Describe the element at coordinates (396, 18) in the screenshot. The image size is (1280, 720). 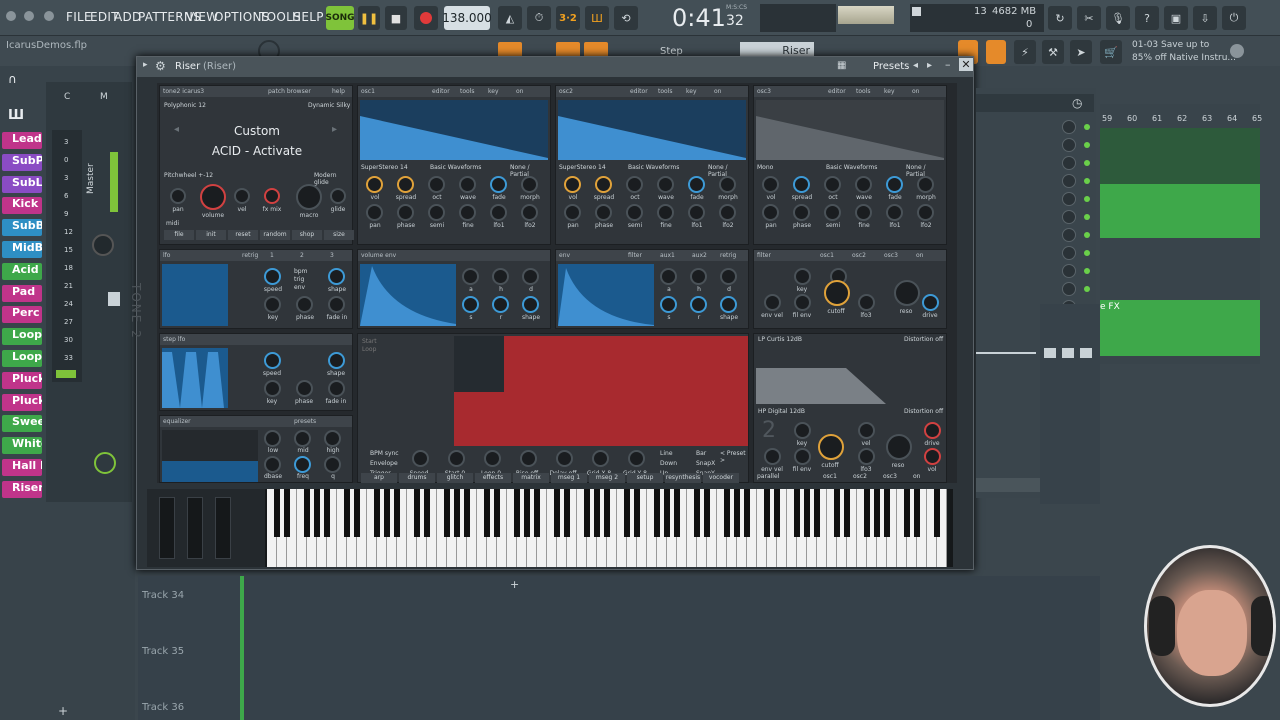
I see `stop-icon: ■` at that location.